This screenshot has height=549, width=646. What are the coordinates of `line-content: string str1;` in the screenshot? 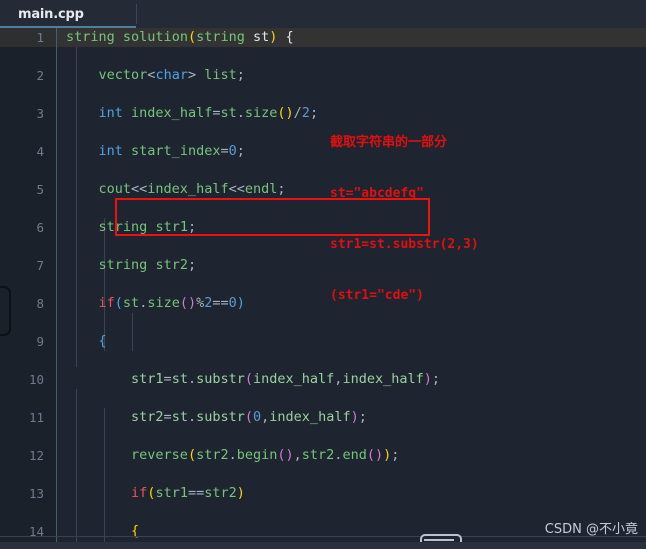 It's located at (147, 227).